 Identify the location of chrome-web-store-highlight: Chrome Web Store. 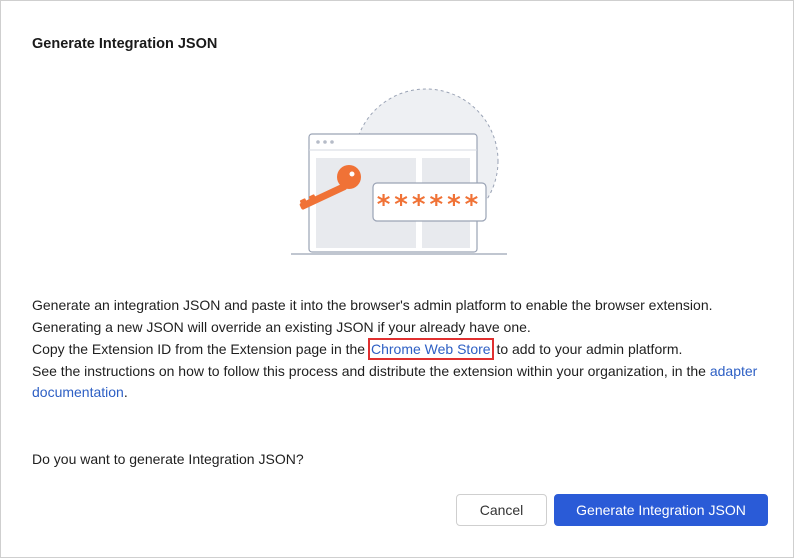
(430, 349).